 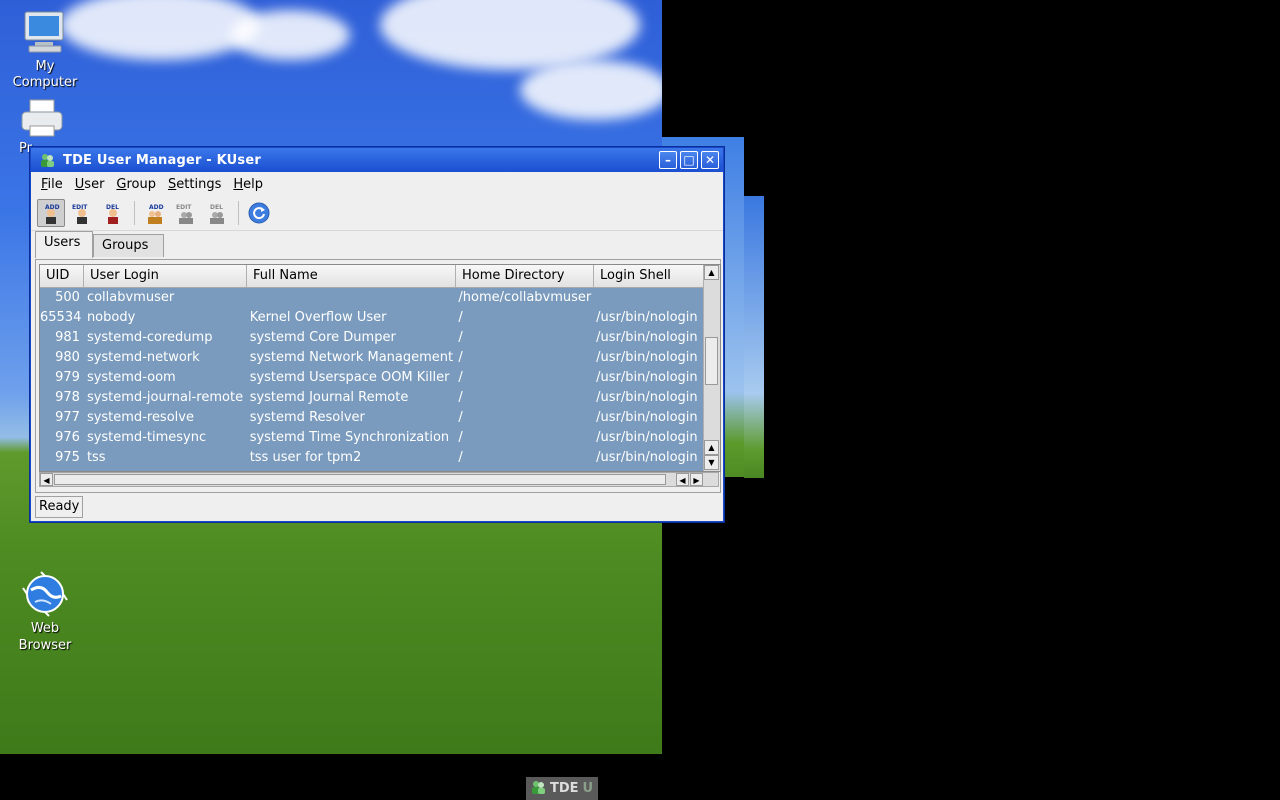 I want to click on table-cell-name: systemd Resolver, so click(x=307, y=417).